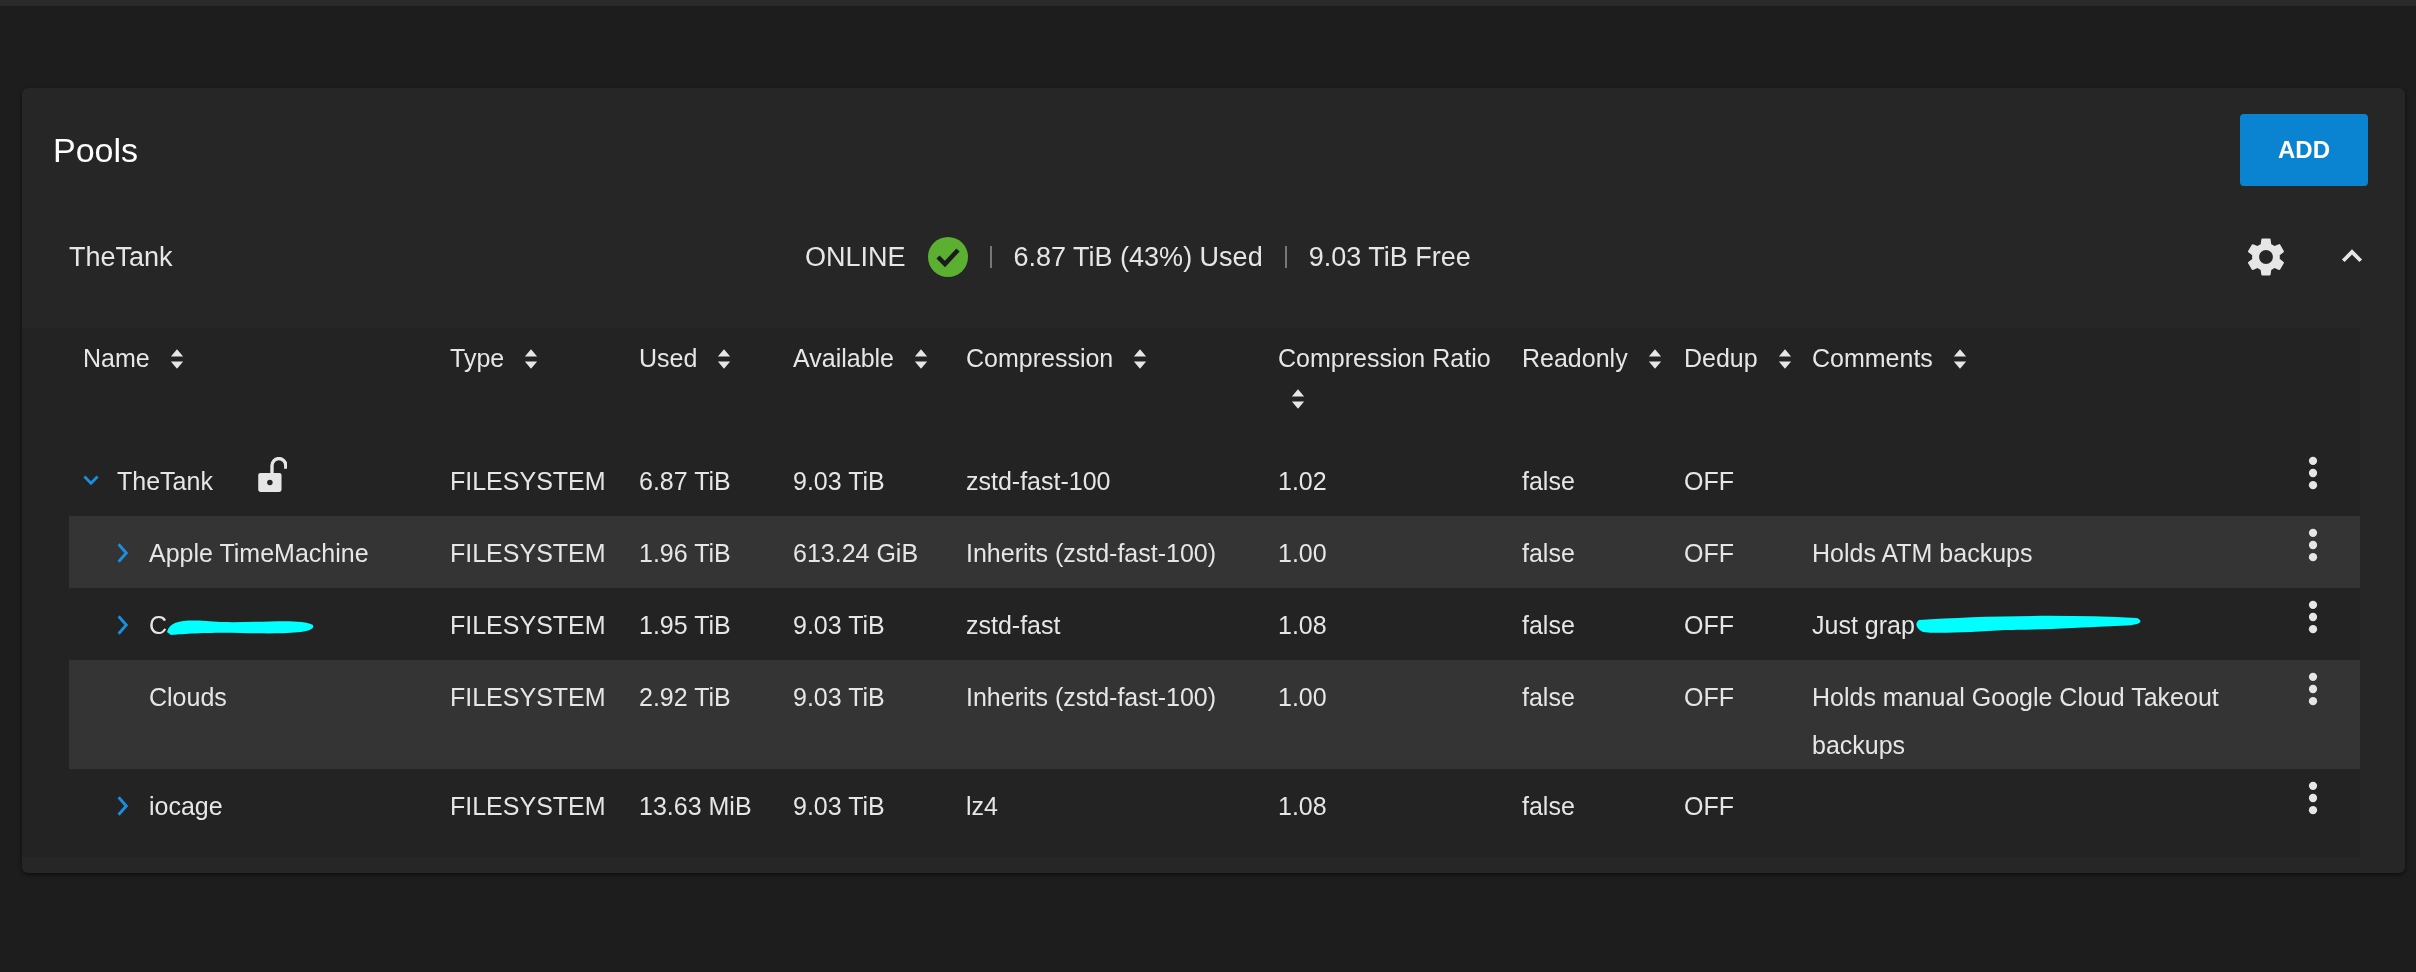 Image resolution: width=2416 pixels, height=972 pixels. What do you see at coordinates (1922, 553) in the screenshot?
I see `dataset-comment: Holds ATM backups` at bounding box center [1922, 553].